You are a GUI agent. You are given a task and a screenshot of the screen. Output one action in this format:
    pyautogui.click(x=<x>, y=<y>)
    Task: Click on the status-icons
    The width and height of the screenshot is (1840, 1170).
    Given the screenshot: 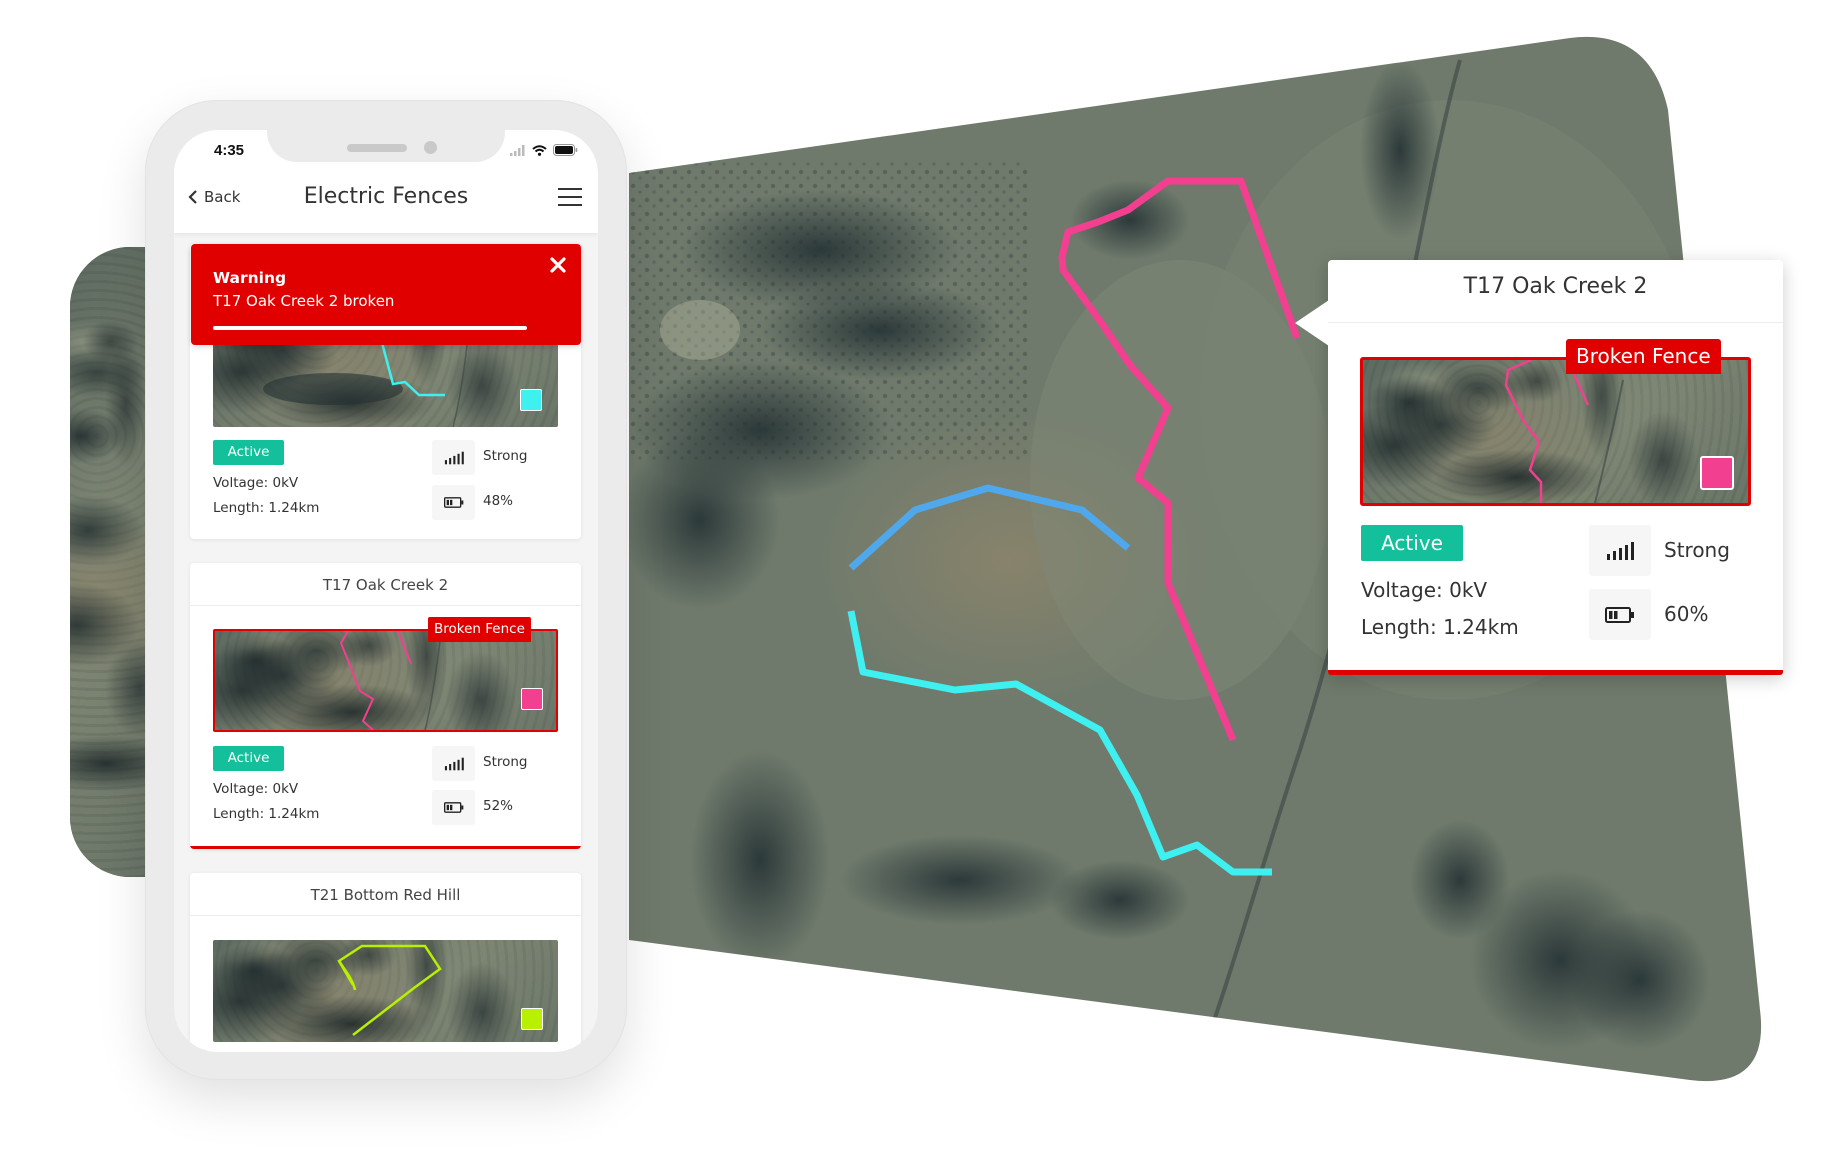 What is the action you would take?
    pyautogui.click(x=544, y=150)
    